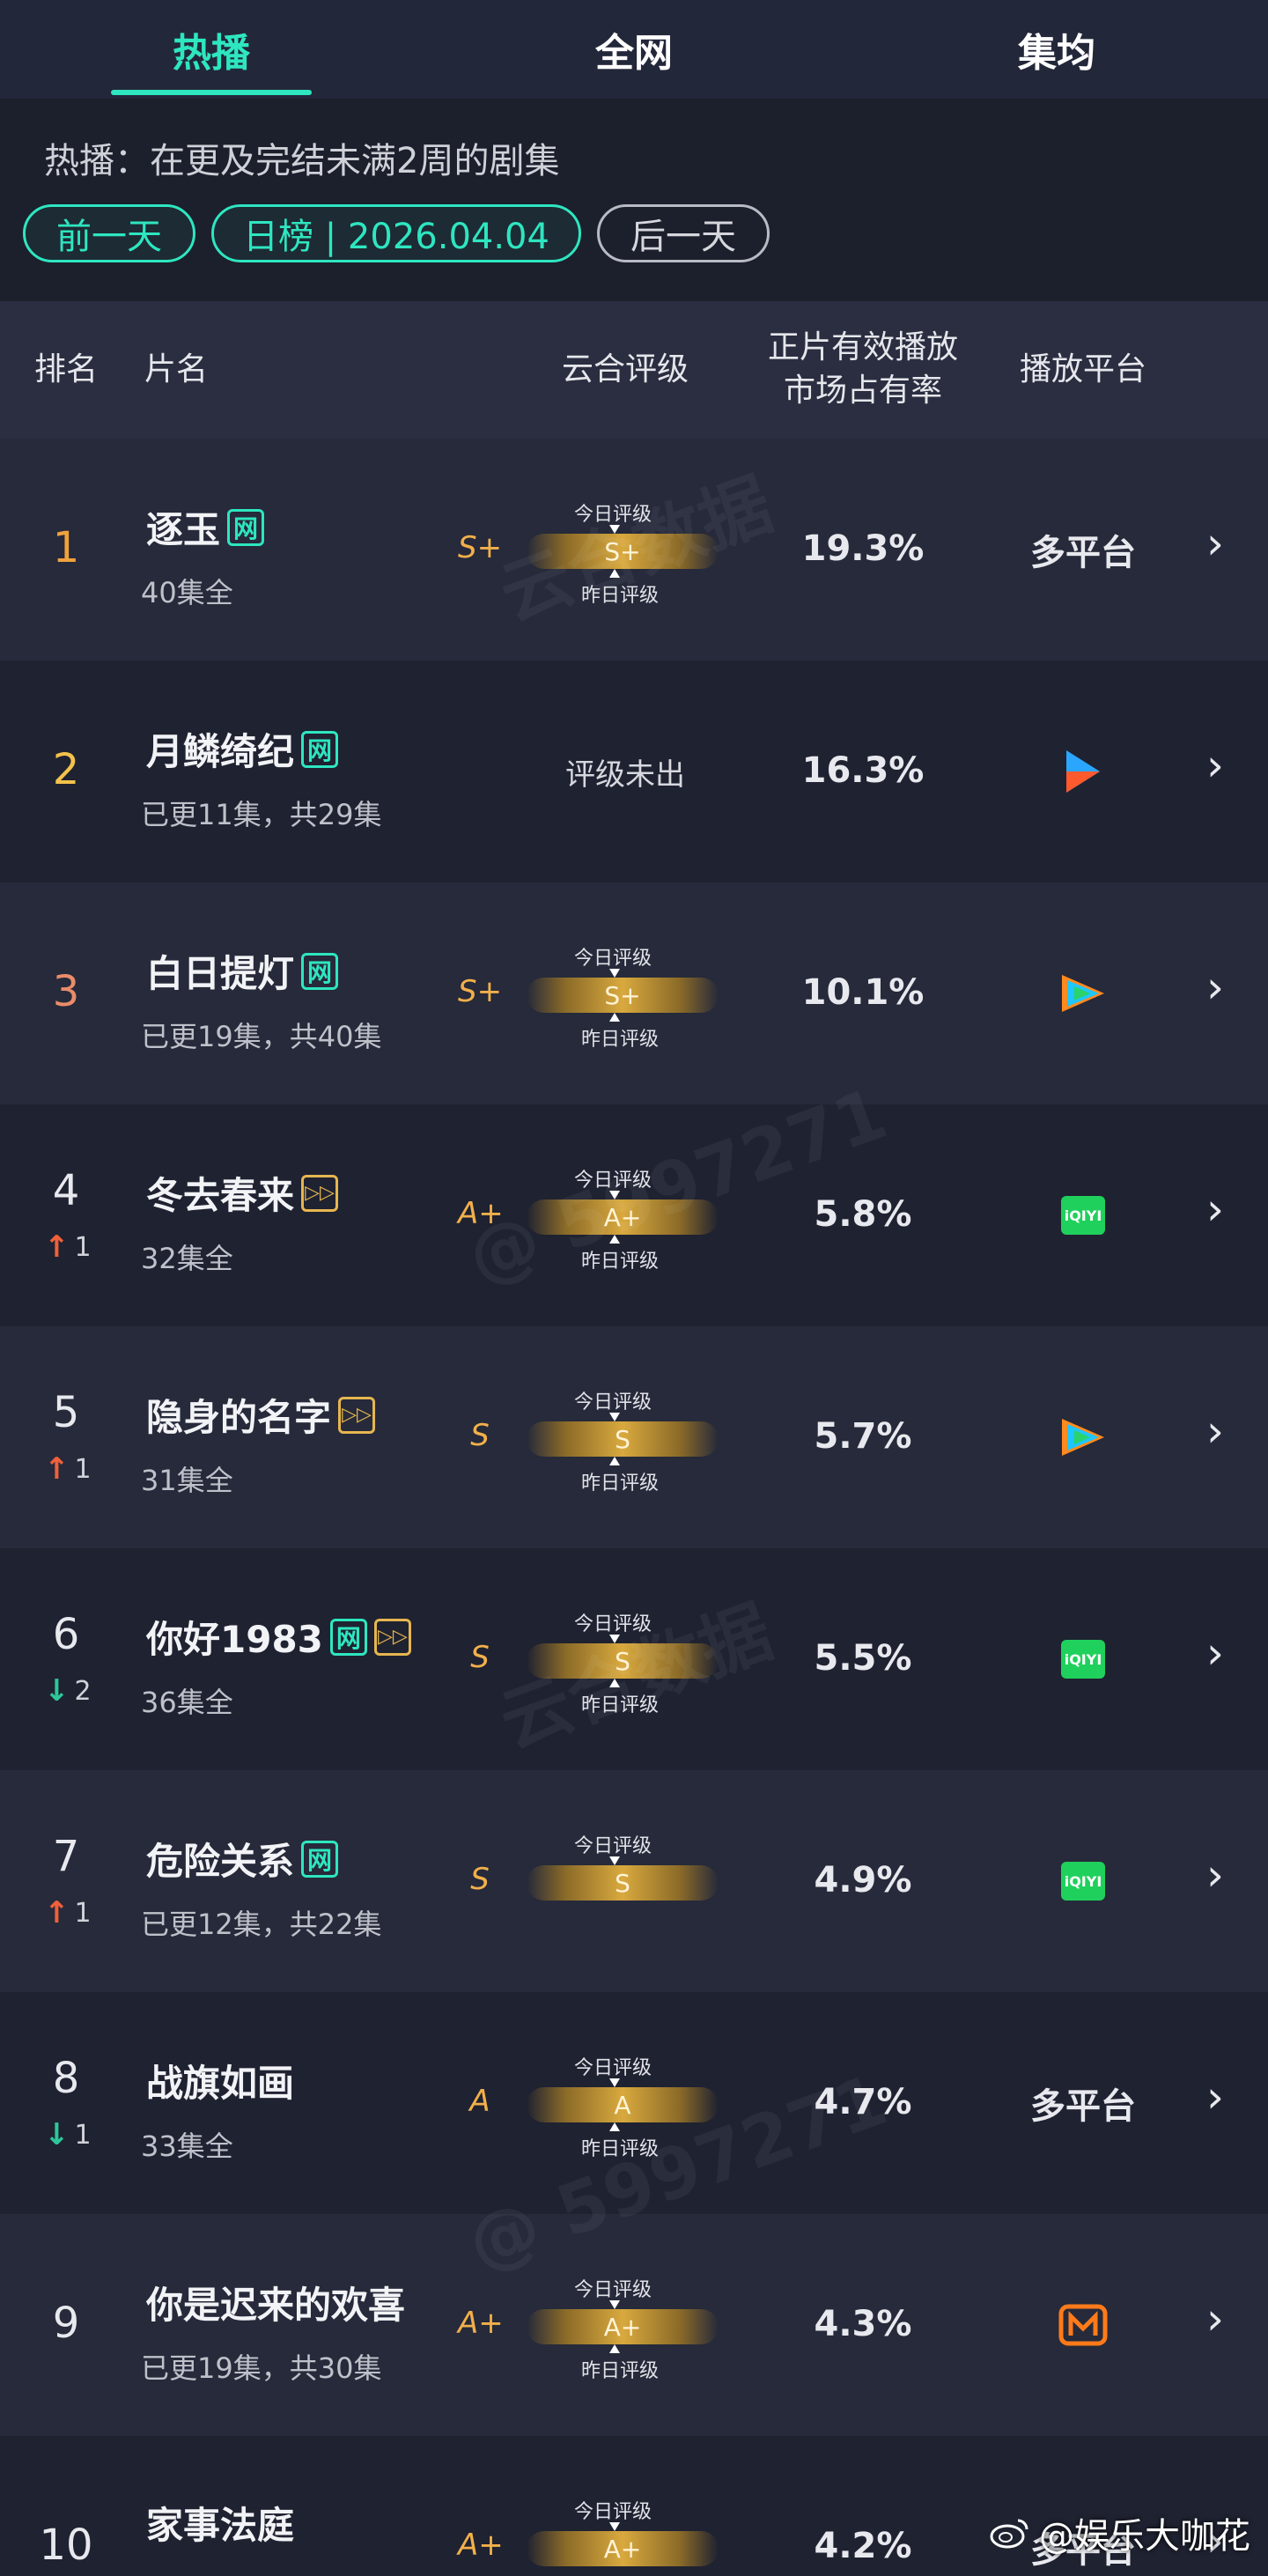 The height and width of the screenshot is (2576, 1268). Describe the element at coordinates (220, 2525) in the screenshot. I see `show-title-text: 家事法庭` at that location.